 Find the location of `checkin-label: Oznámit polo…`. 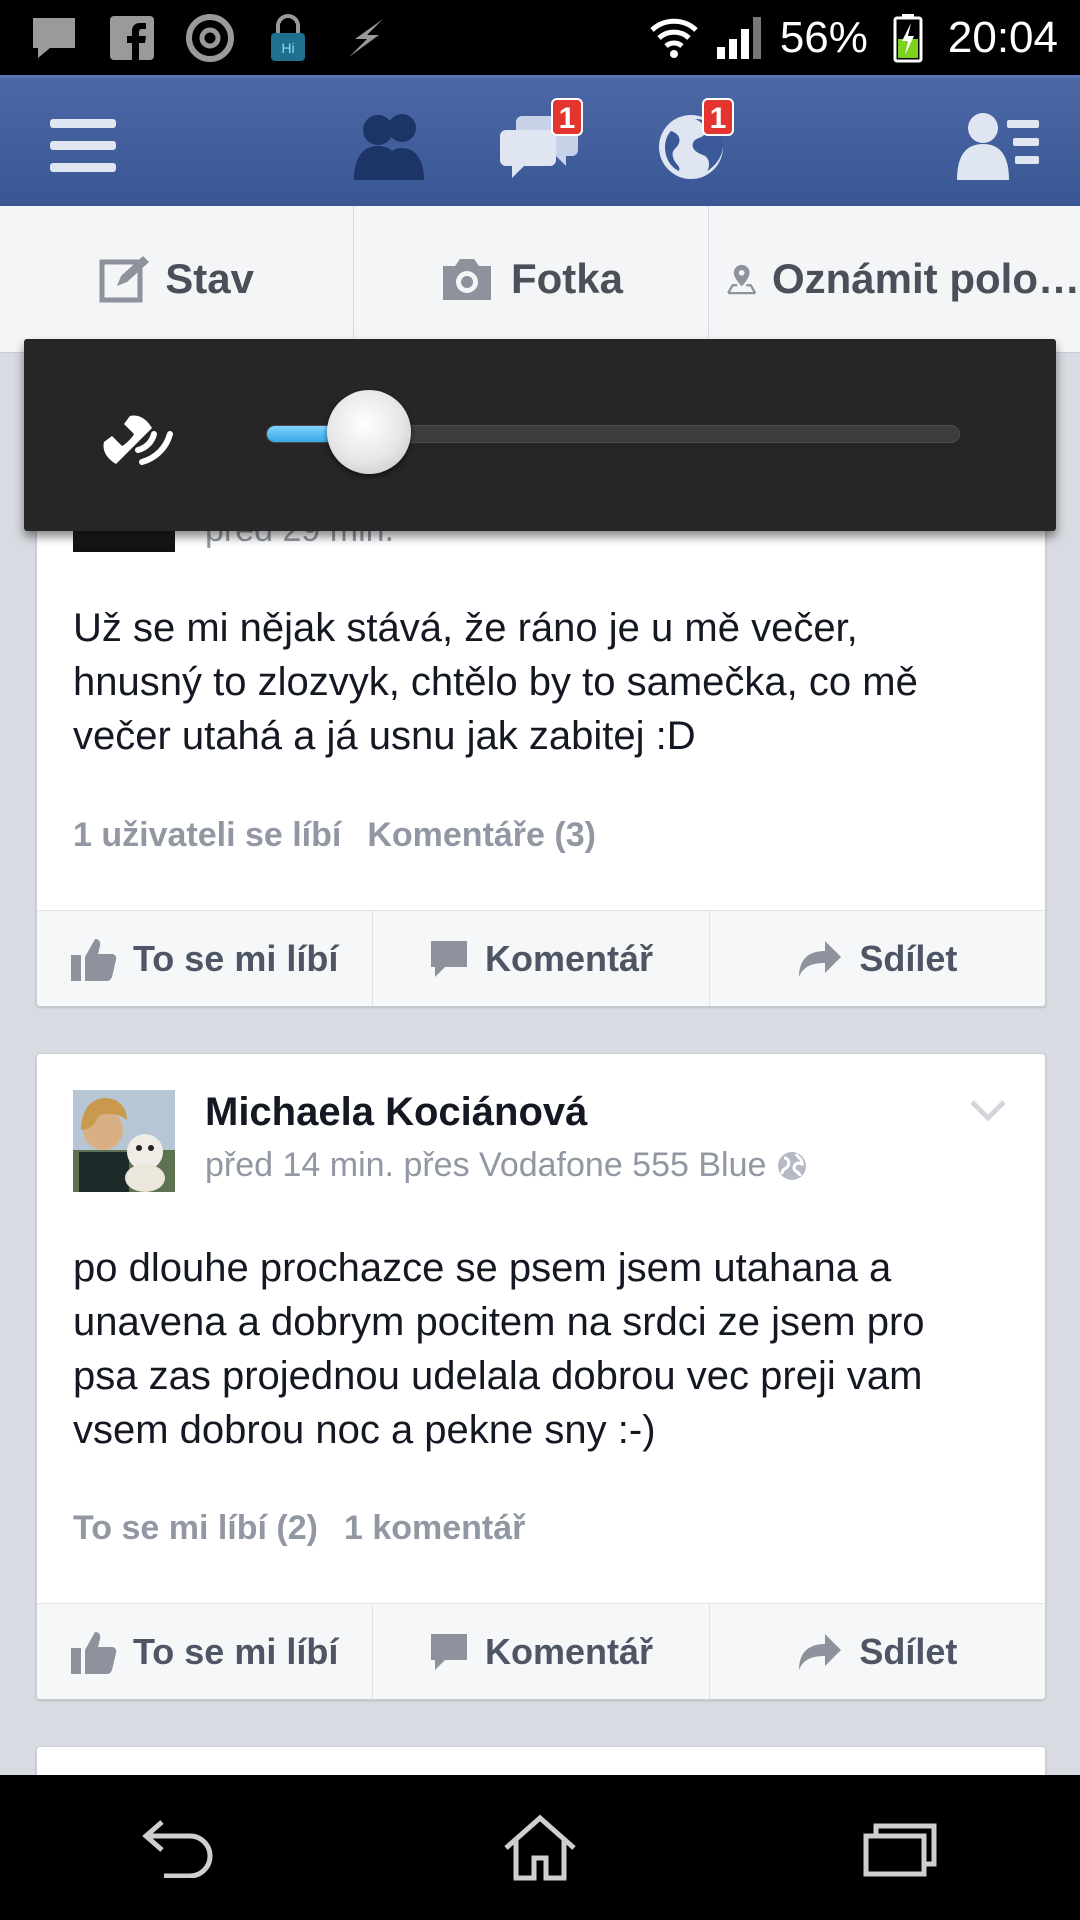

checkin-label: Oznámit polo… is located at coordinates (925, 278).